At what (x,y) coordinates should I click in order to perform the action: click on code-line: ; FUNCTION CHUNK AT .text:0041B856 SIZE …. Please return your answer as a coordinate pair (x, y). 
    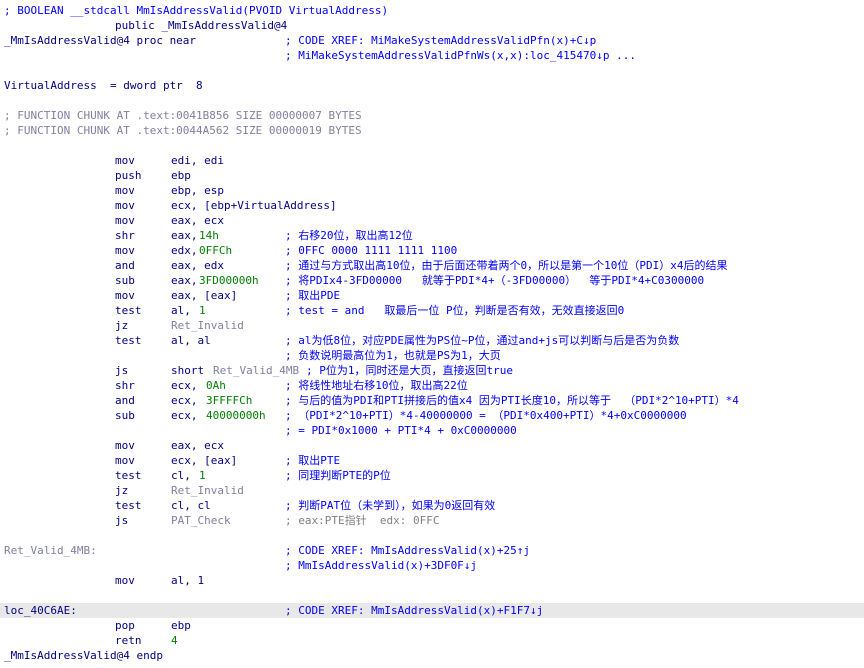
    Looking at the image, I should click on (432, 115).